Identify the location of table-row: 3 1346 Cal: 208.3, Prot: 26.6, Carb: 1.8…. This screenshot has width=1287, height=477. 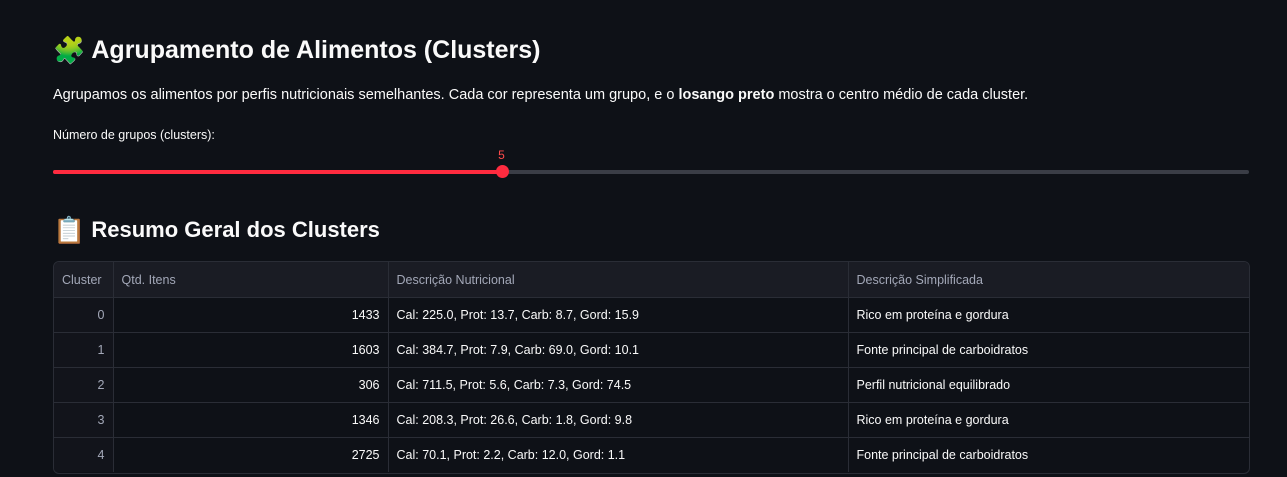
(651, 420).